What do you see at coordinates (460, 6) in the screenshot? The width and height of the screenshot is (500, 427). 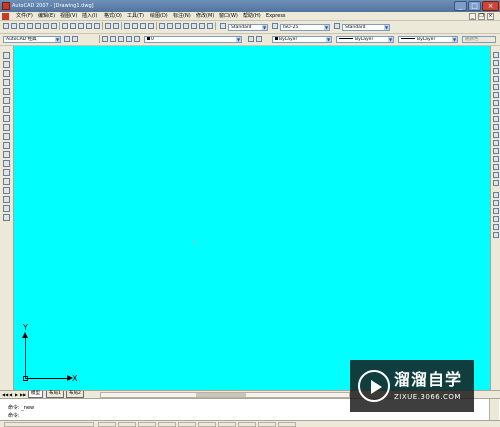 I see `minimize-button: _` at bounding box center [460, 6].